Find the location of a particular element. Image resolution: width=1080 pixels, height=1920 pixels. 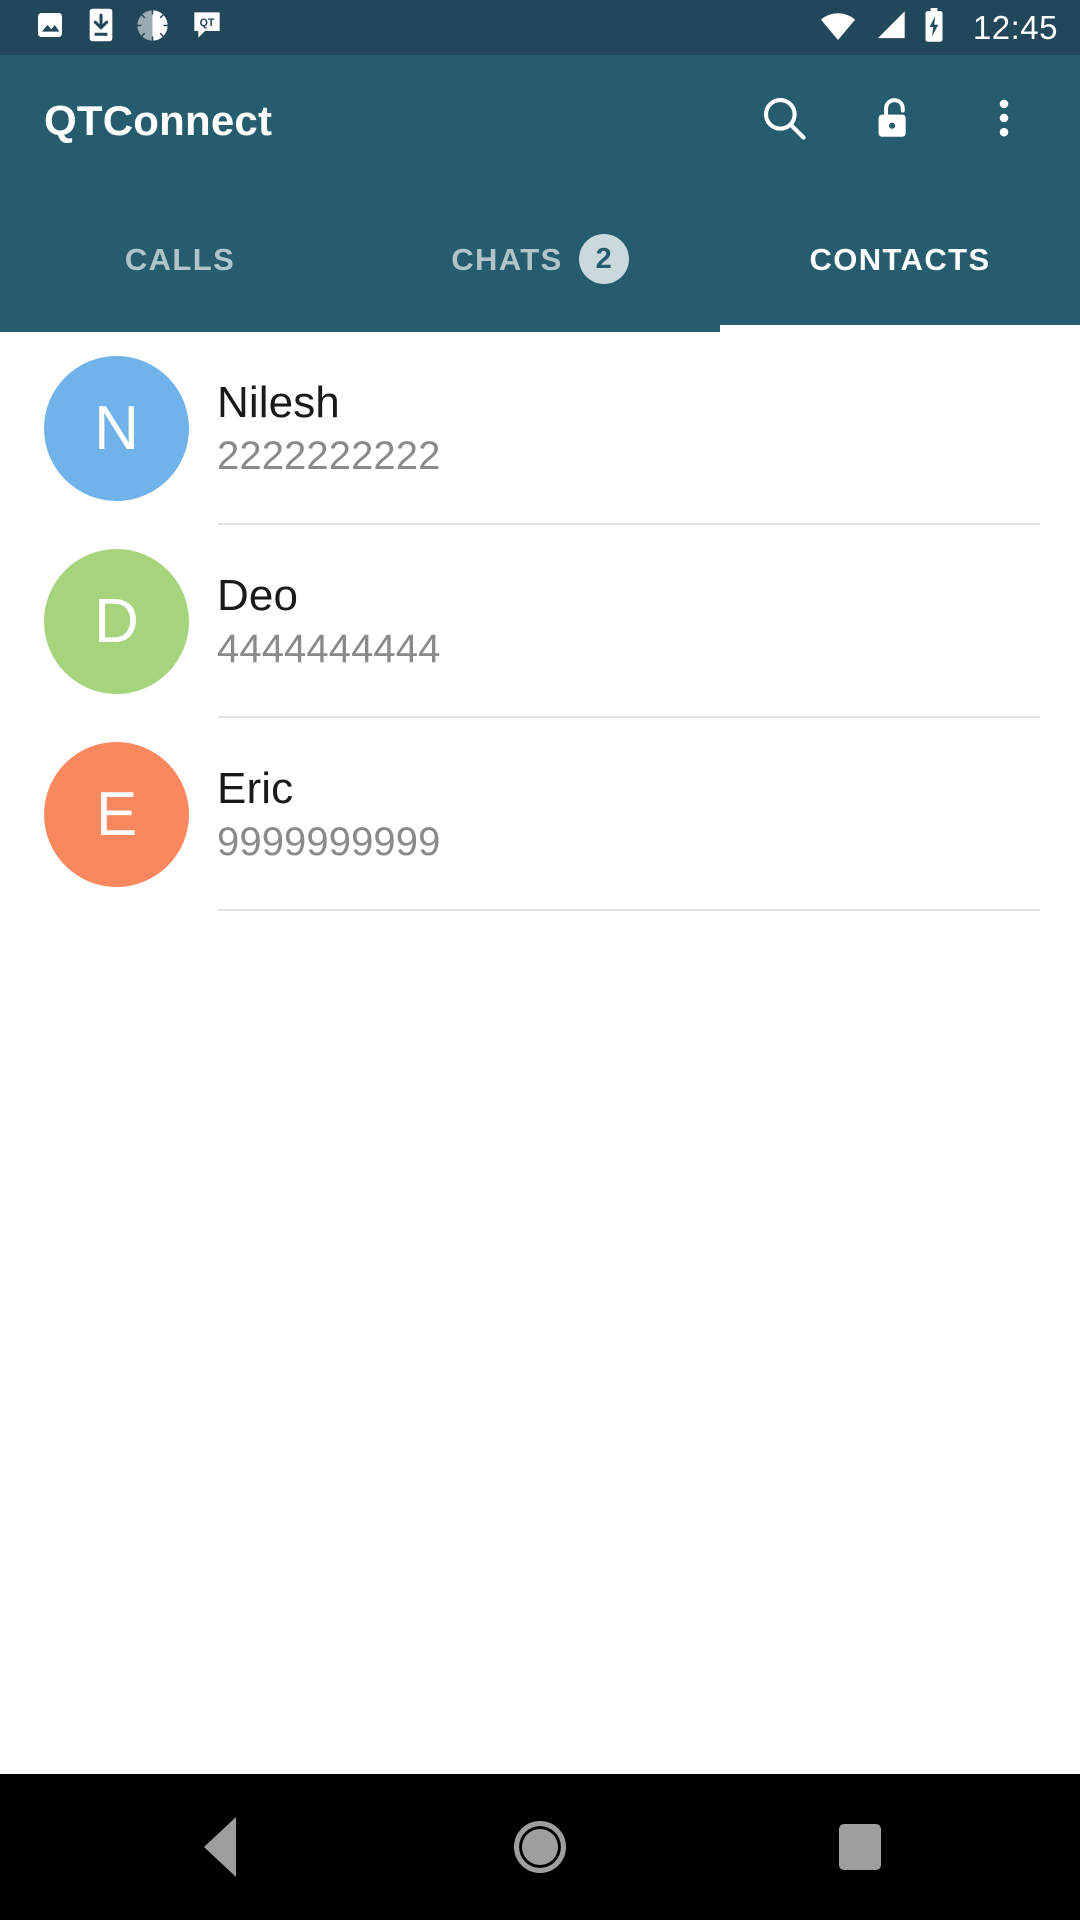

home-circle-icon is located at coordinates (540, 1847).